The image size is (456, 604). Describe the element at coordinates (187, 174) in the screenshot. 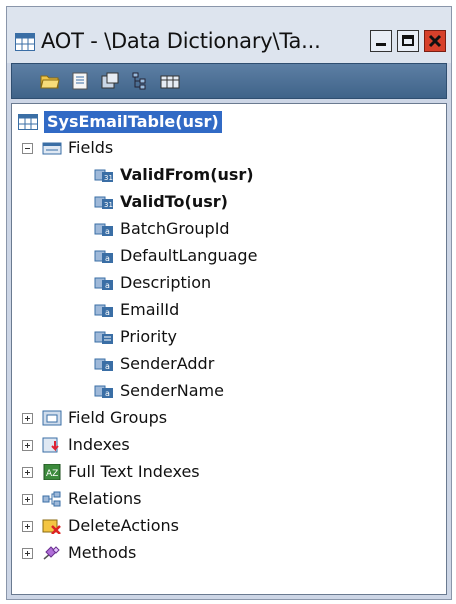

I see `field-label: ValidFrom(usr)` at that location.